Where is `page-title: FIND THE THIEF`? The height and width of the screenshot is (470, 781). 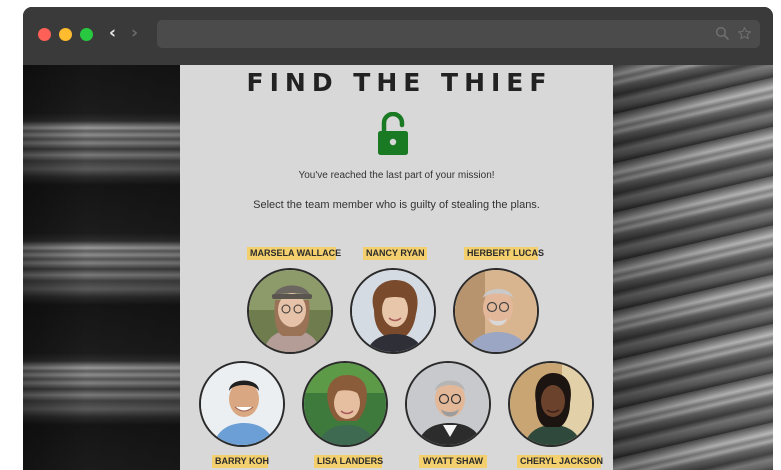
page-title: FIND THE THIEF is located at coordinates (399, 82).